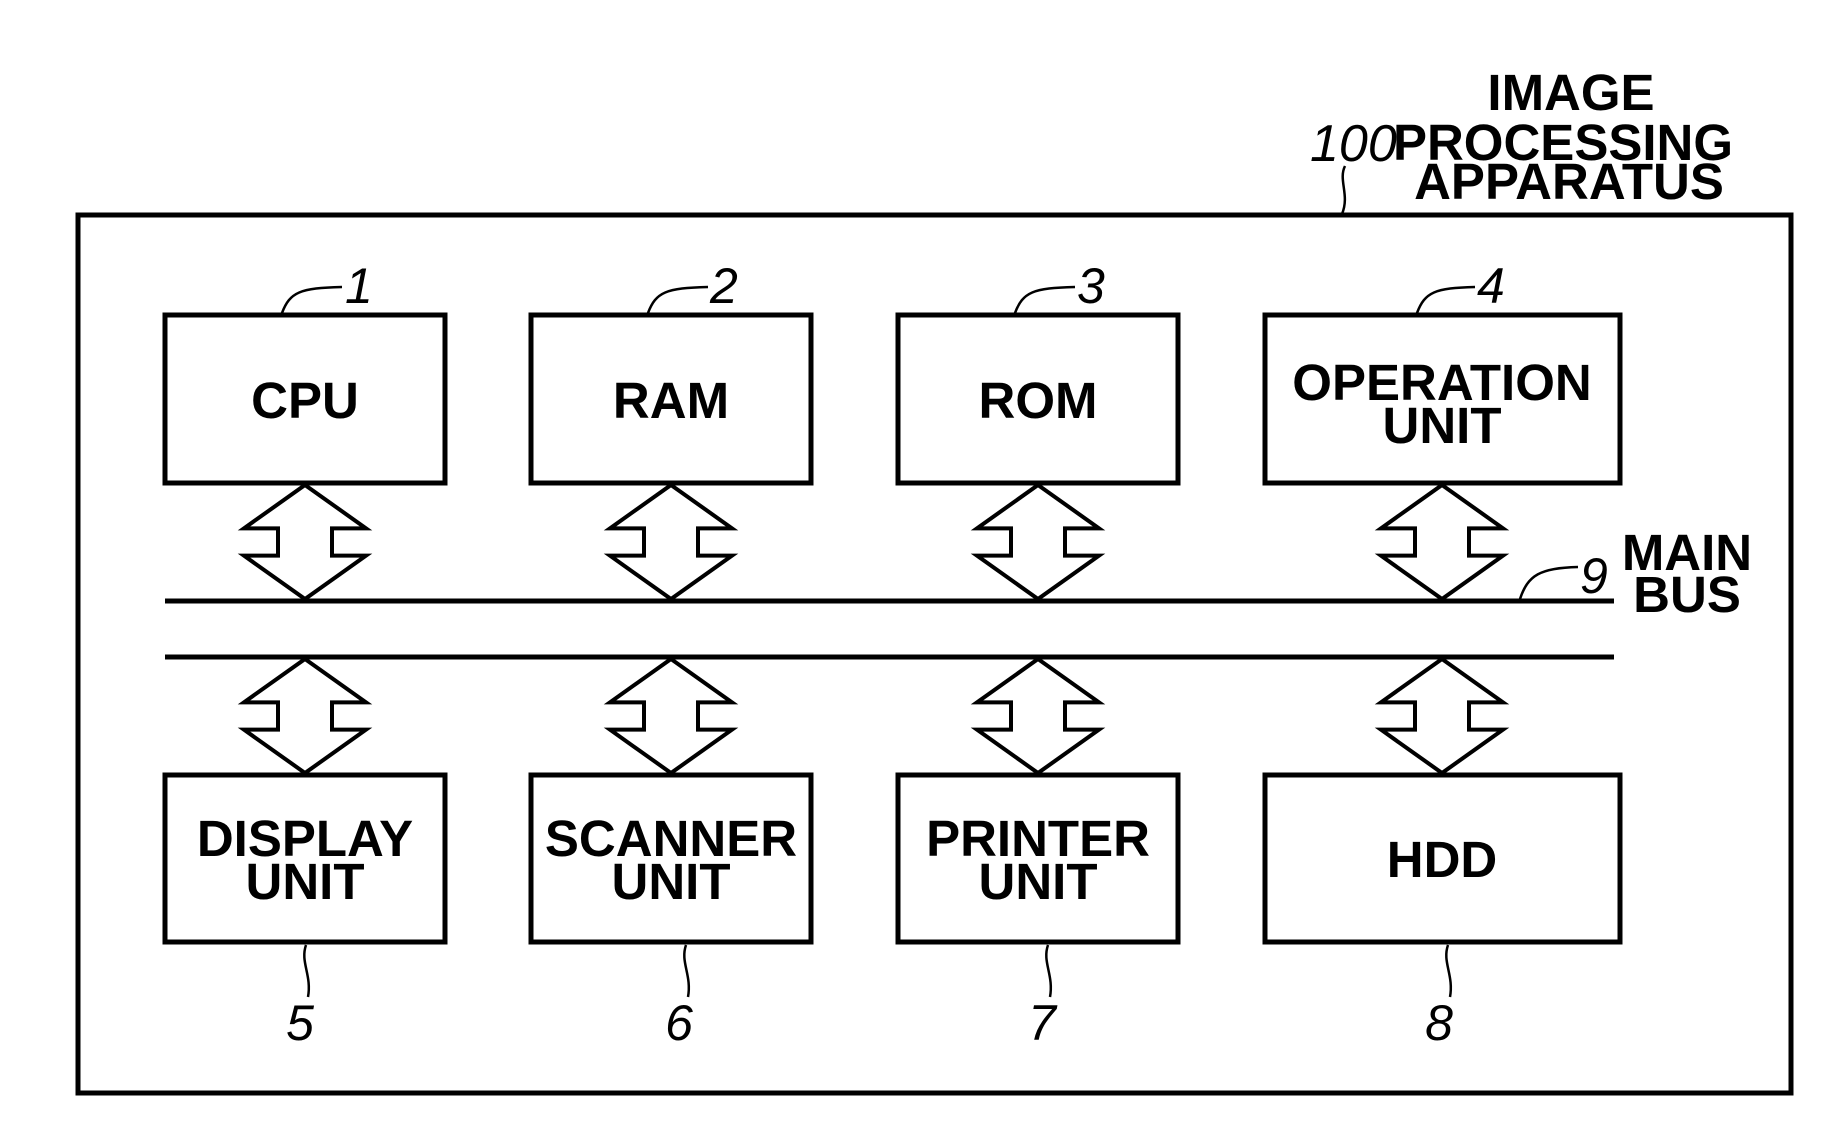 This screenshot has width=1836, height=1126. What do you see at coordinates (1594, 576) in the screenshot?
I see `bus-ref-number: 9` at bounding box center [1594, 576].